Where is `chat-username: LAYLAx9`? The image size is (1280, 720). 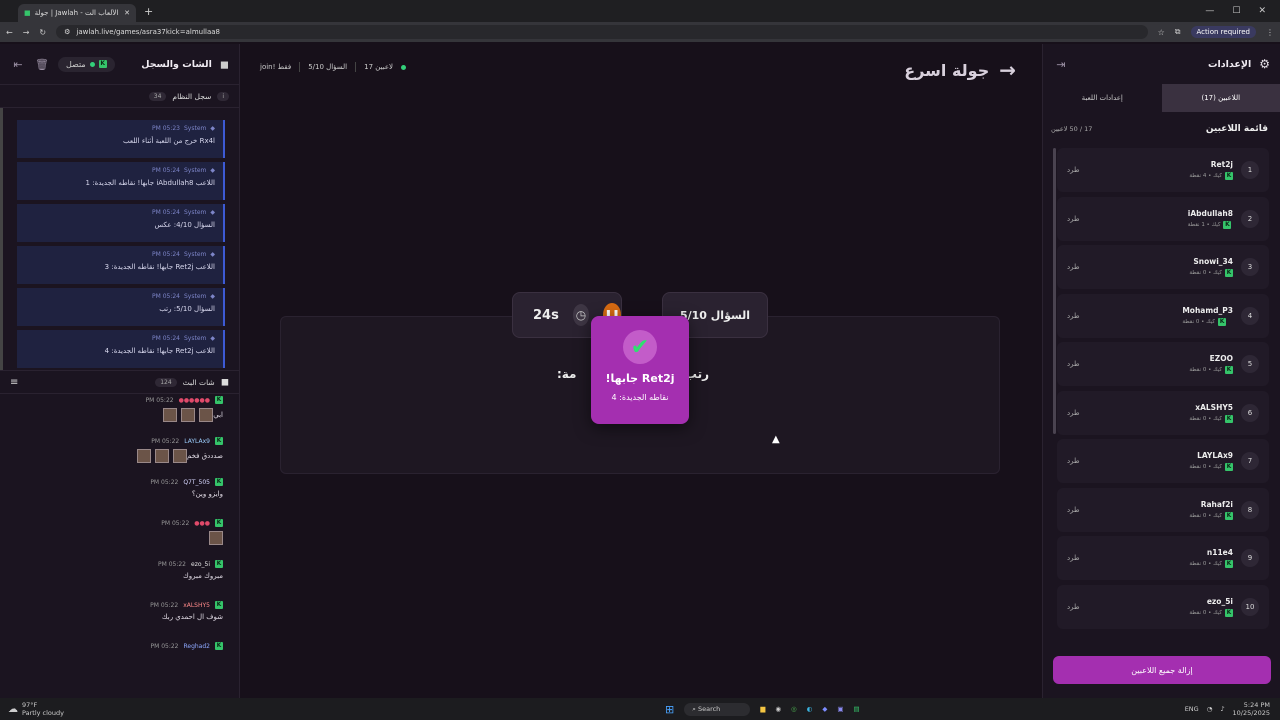 chat-username: LAYLAx9 is located at coordinates (197, 441).